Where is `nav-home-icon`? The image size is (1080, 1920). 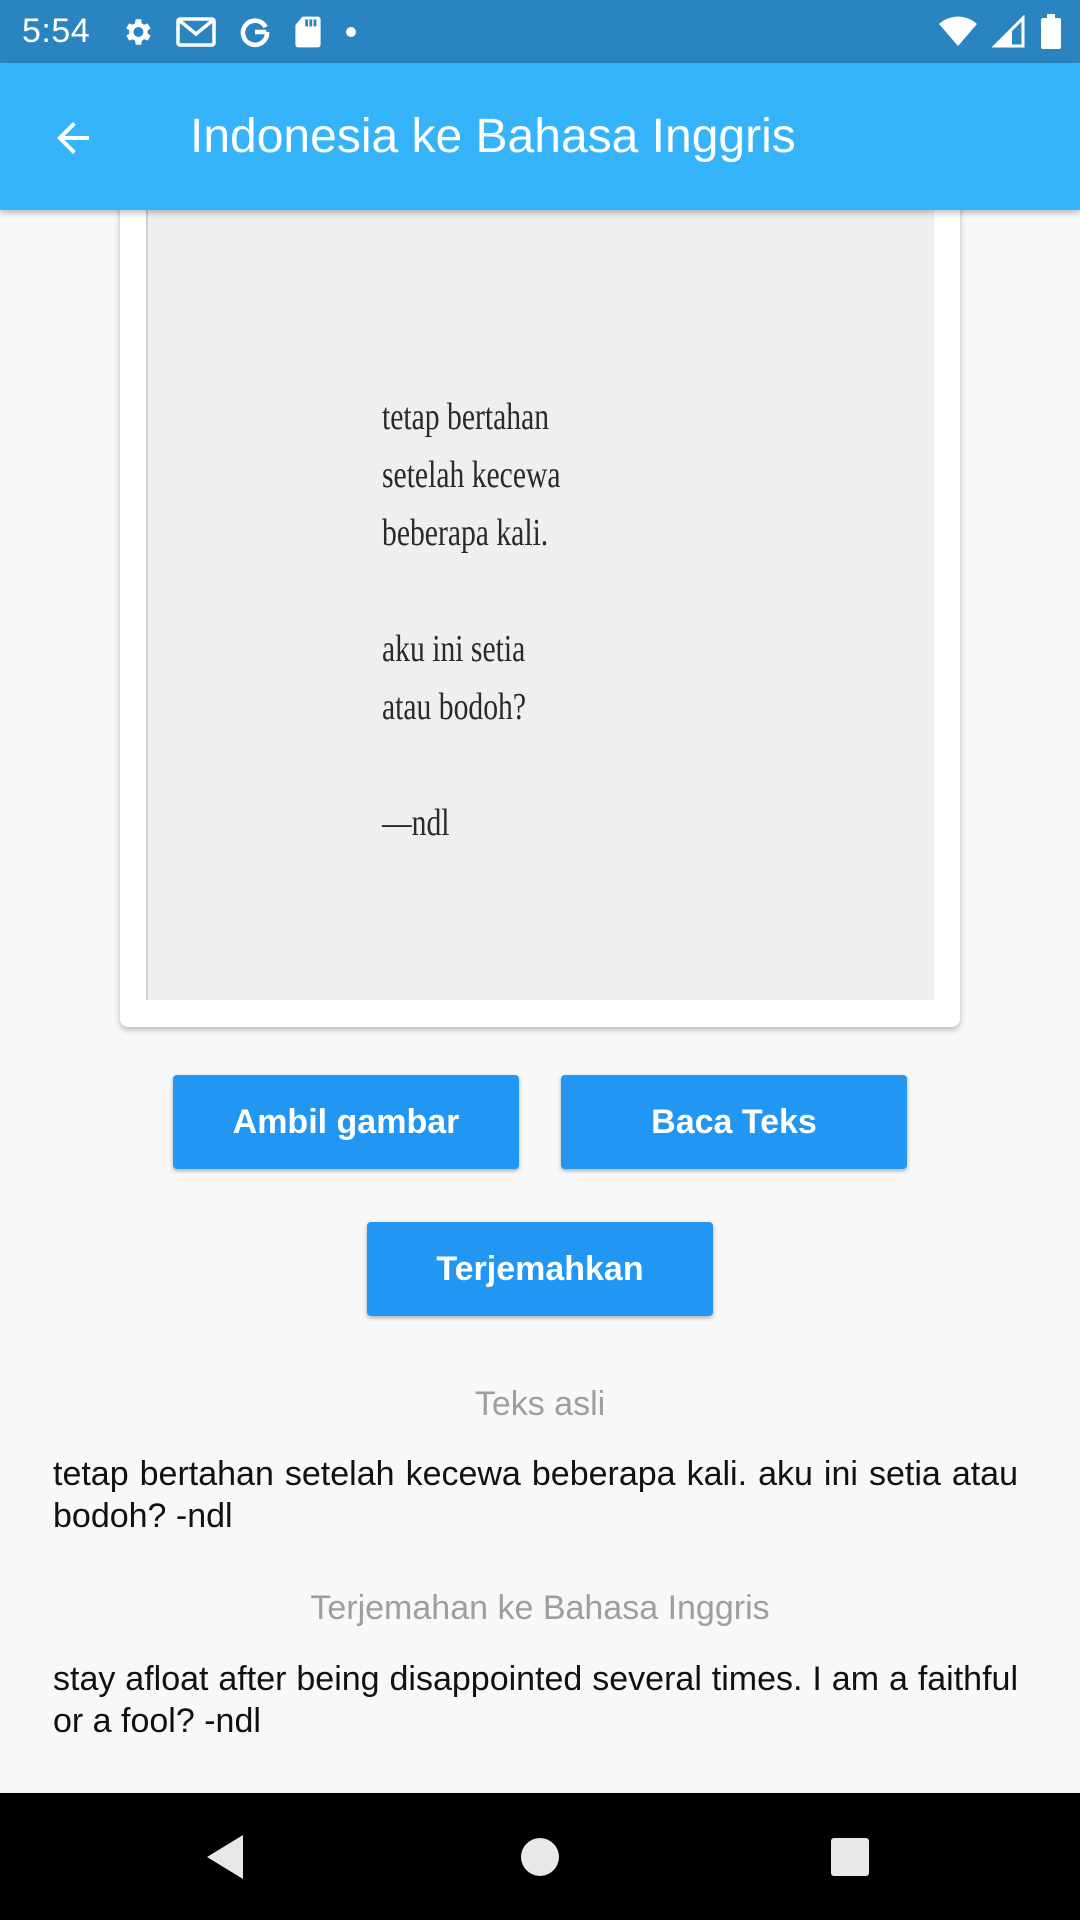
nav-home-icon is located at coordinates (540, 1857).